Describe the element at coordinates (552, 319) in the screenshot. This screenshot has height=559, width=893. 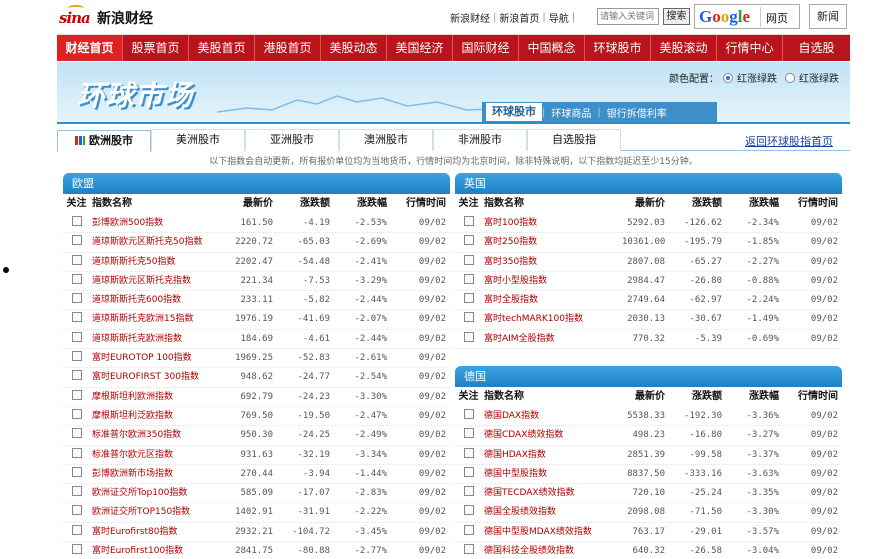
I see `index-name-link: 富时techMARK100指数` at that location.